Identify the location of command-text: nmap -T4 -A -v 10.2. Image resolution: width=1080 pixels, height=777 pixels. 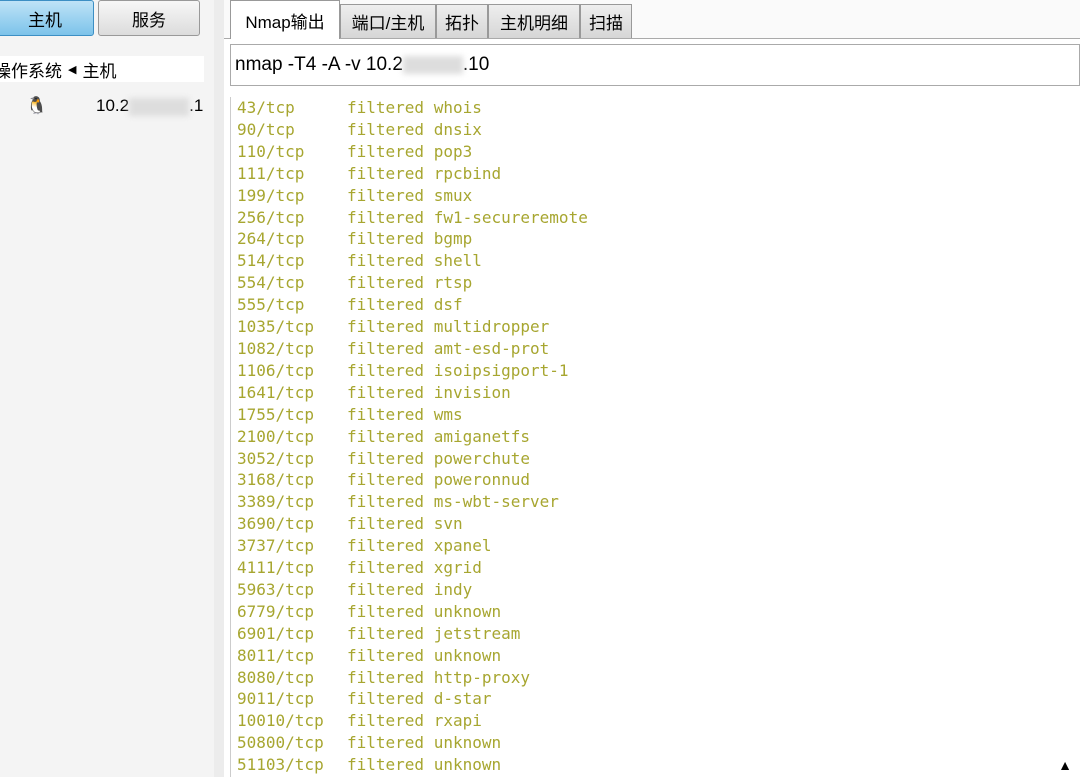
(319, 64).